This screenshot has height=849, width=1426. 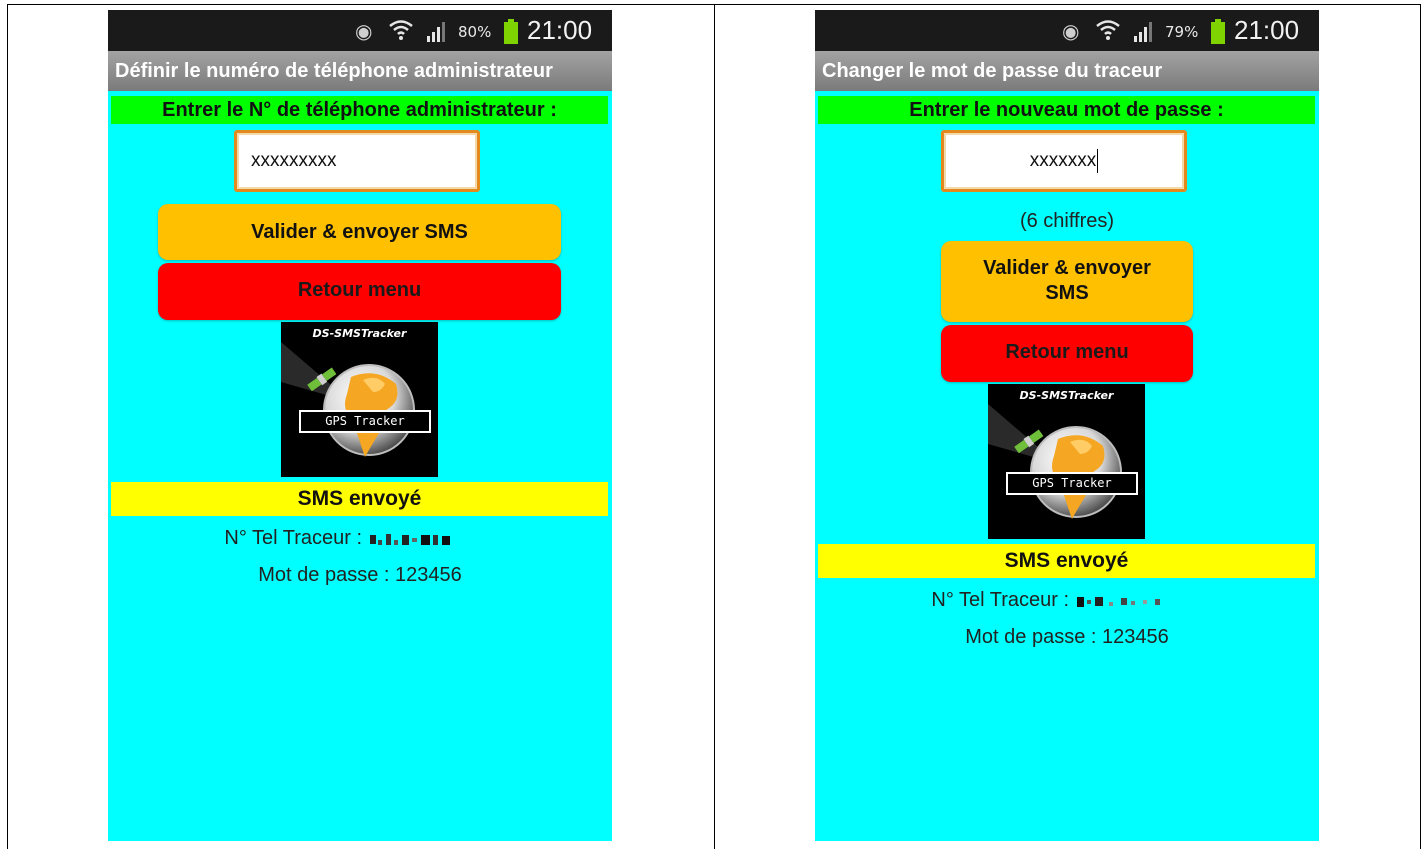 I want to click on admin-number-input: xxxxxxxxx, so click(x=357, y=161).